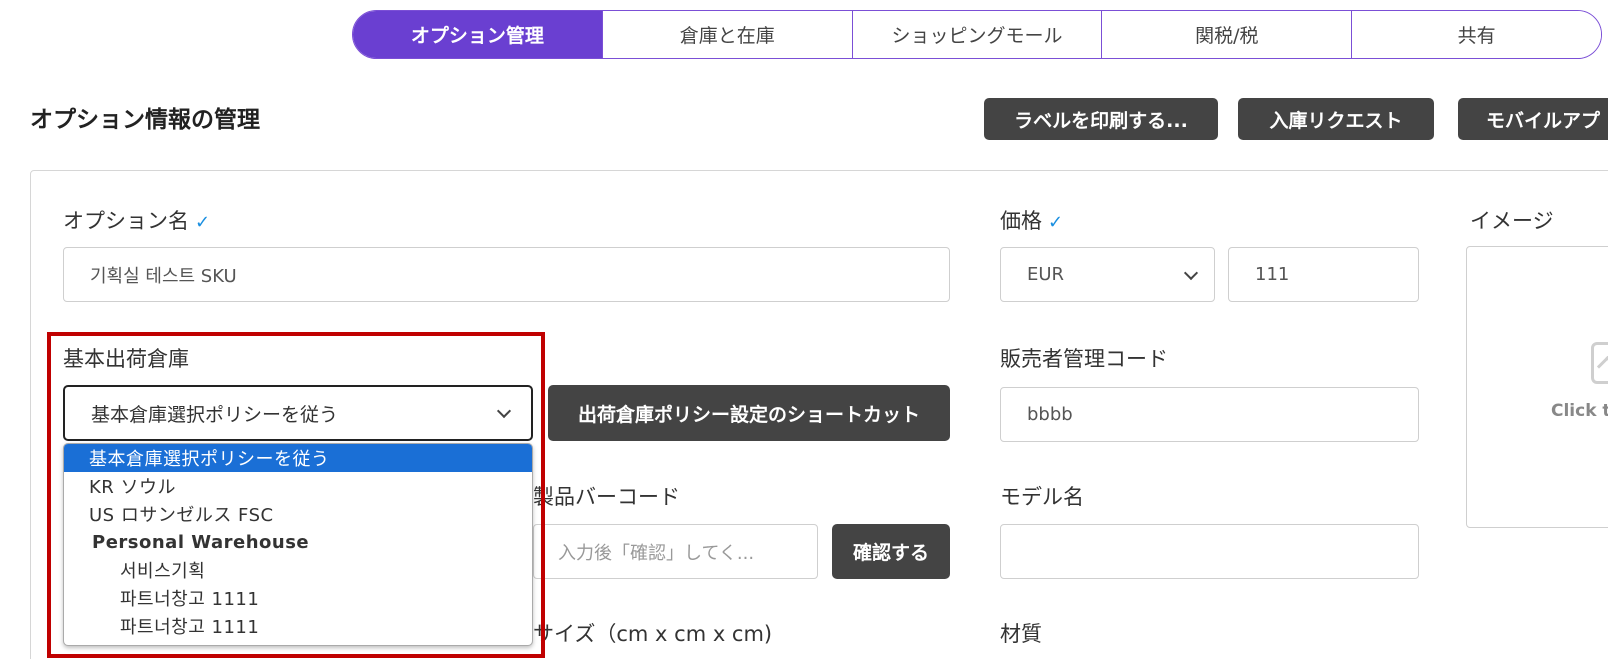 This screenshot has height=659, width=1608. Describe the element at coordinates (1042, 497) in the screenshot. I see `model-name-label: モデル名` at that location.